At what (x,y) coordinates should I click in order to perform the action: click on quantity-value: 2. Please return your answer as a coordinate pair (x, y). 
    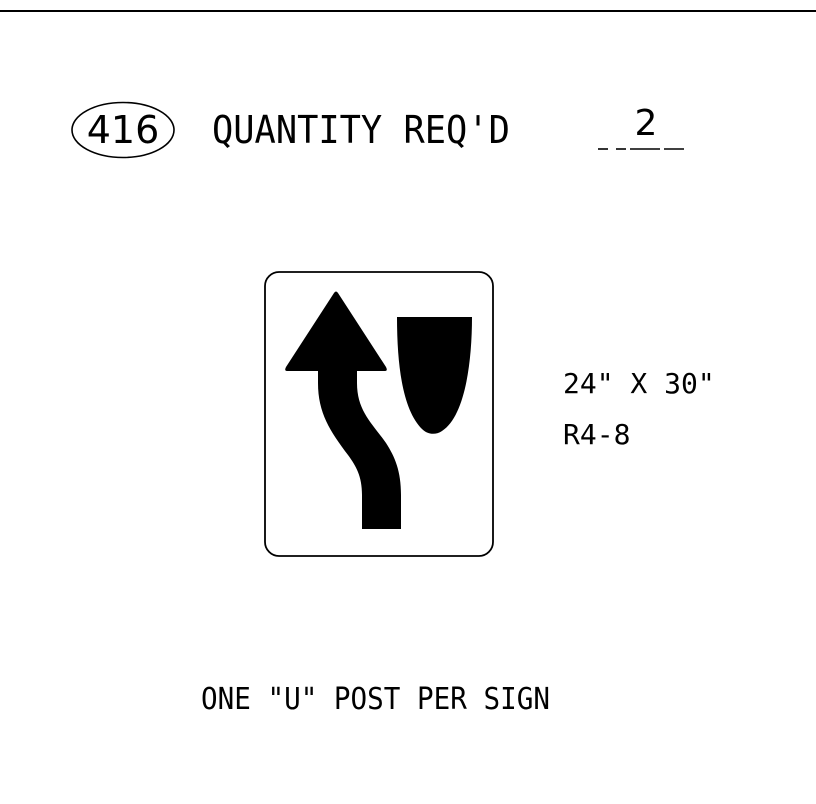
    Looking at the image, I should click on (646, 123).